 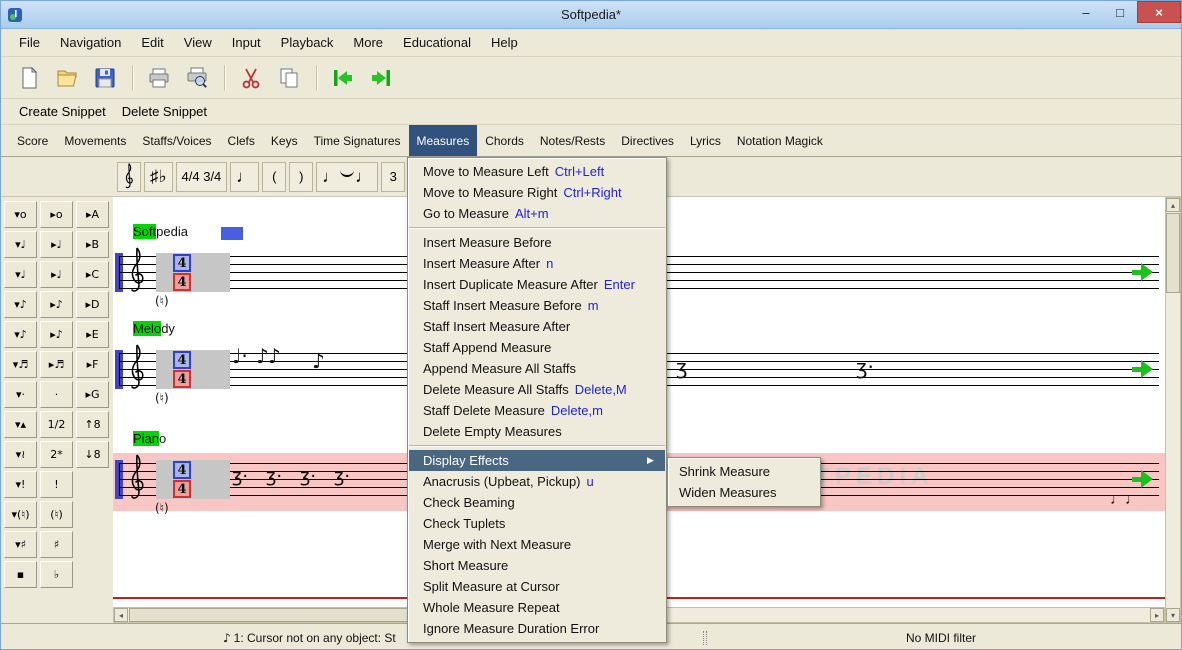 What do you see at coordinates (682, 367) in the screenshot?
I see `note-glyph: ʒ` at bounding box center [682, 367].